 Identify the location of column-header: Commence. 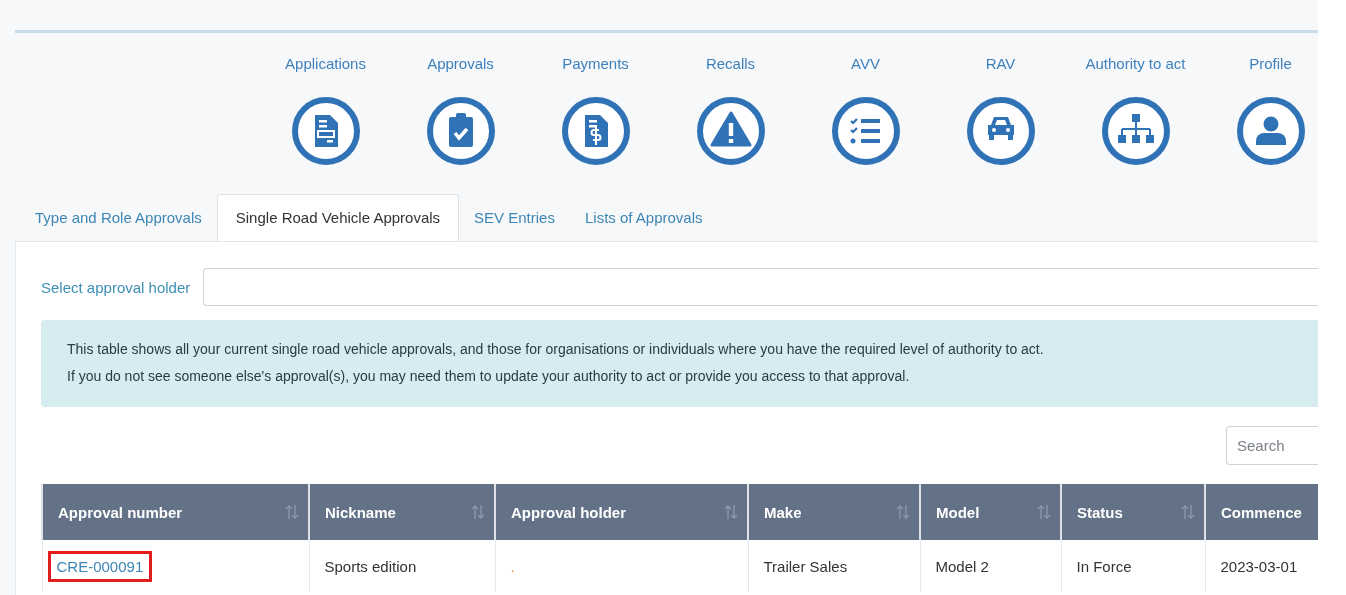
(1261, 512).